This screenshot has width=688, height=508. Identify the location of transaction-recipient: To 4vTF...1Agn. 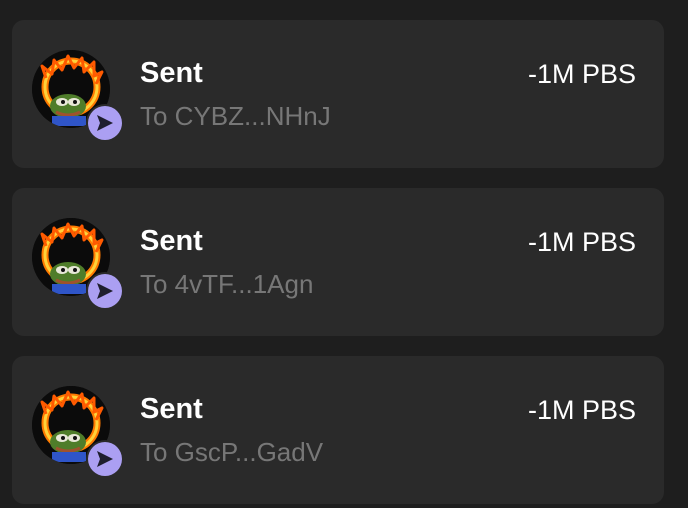
(227, 284).